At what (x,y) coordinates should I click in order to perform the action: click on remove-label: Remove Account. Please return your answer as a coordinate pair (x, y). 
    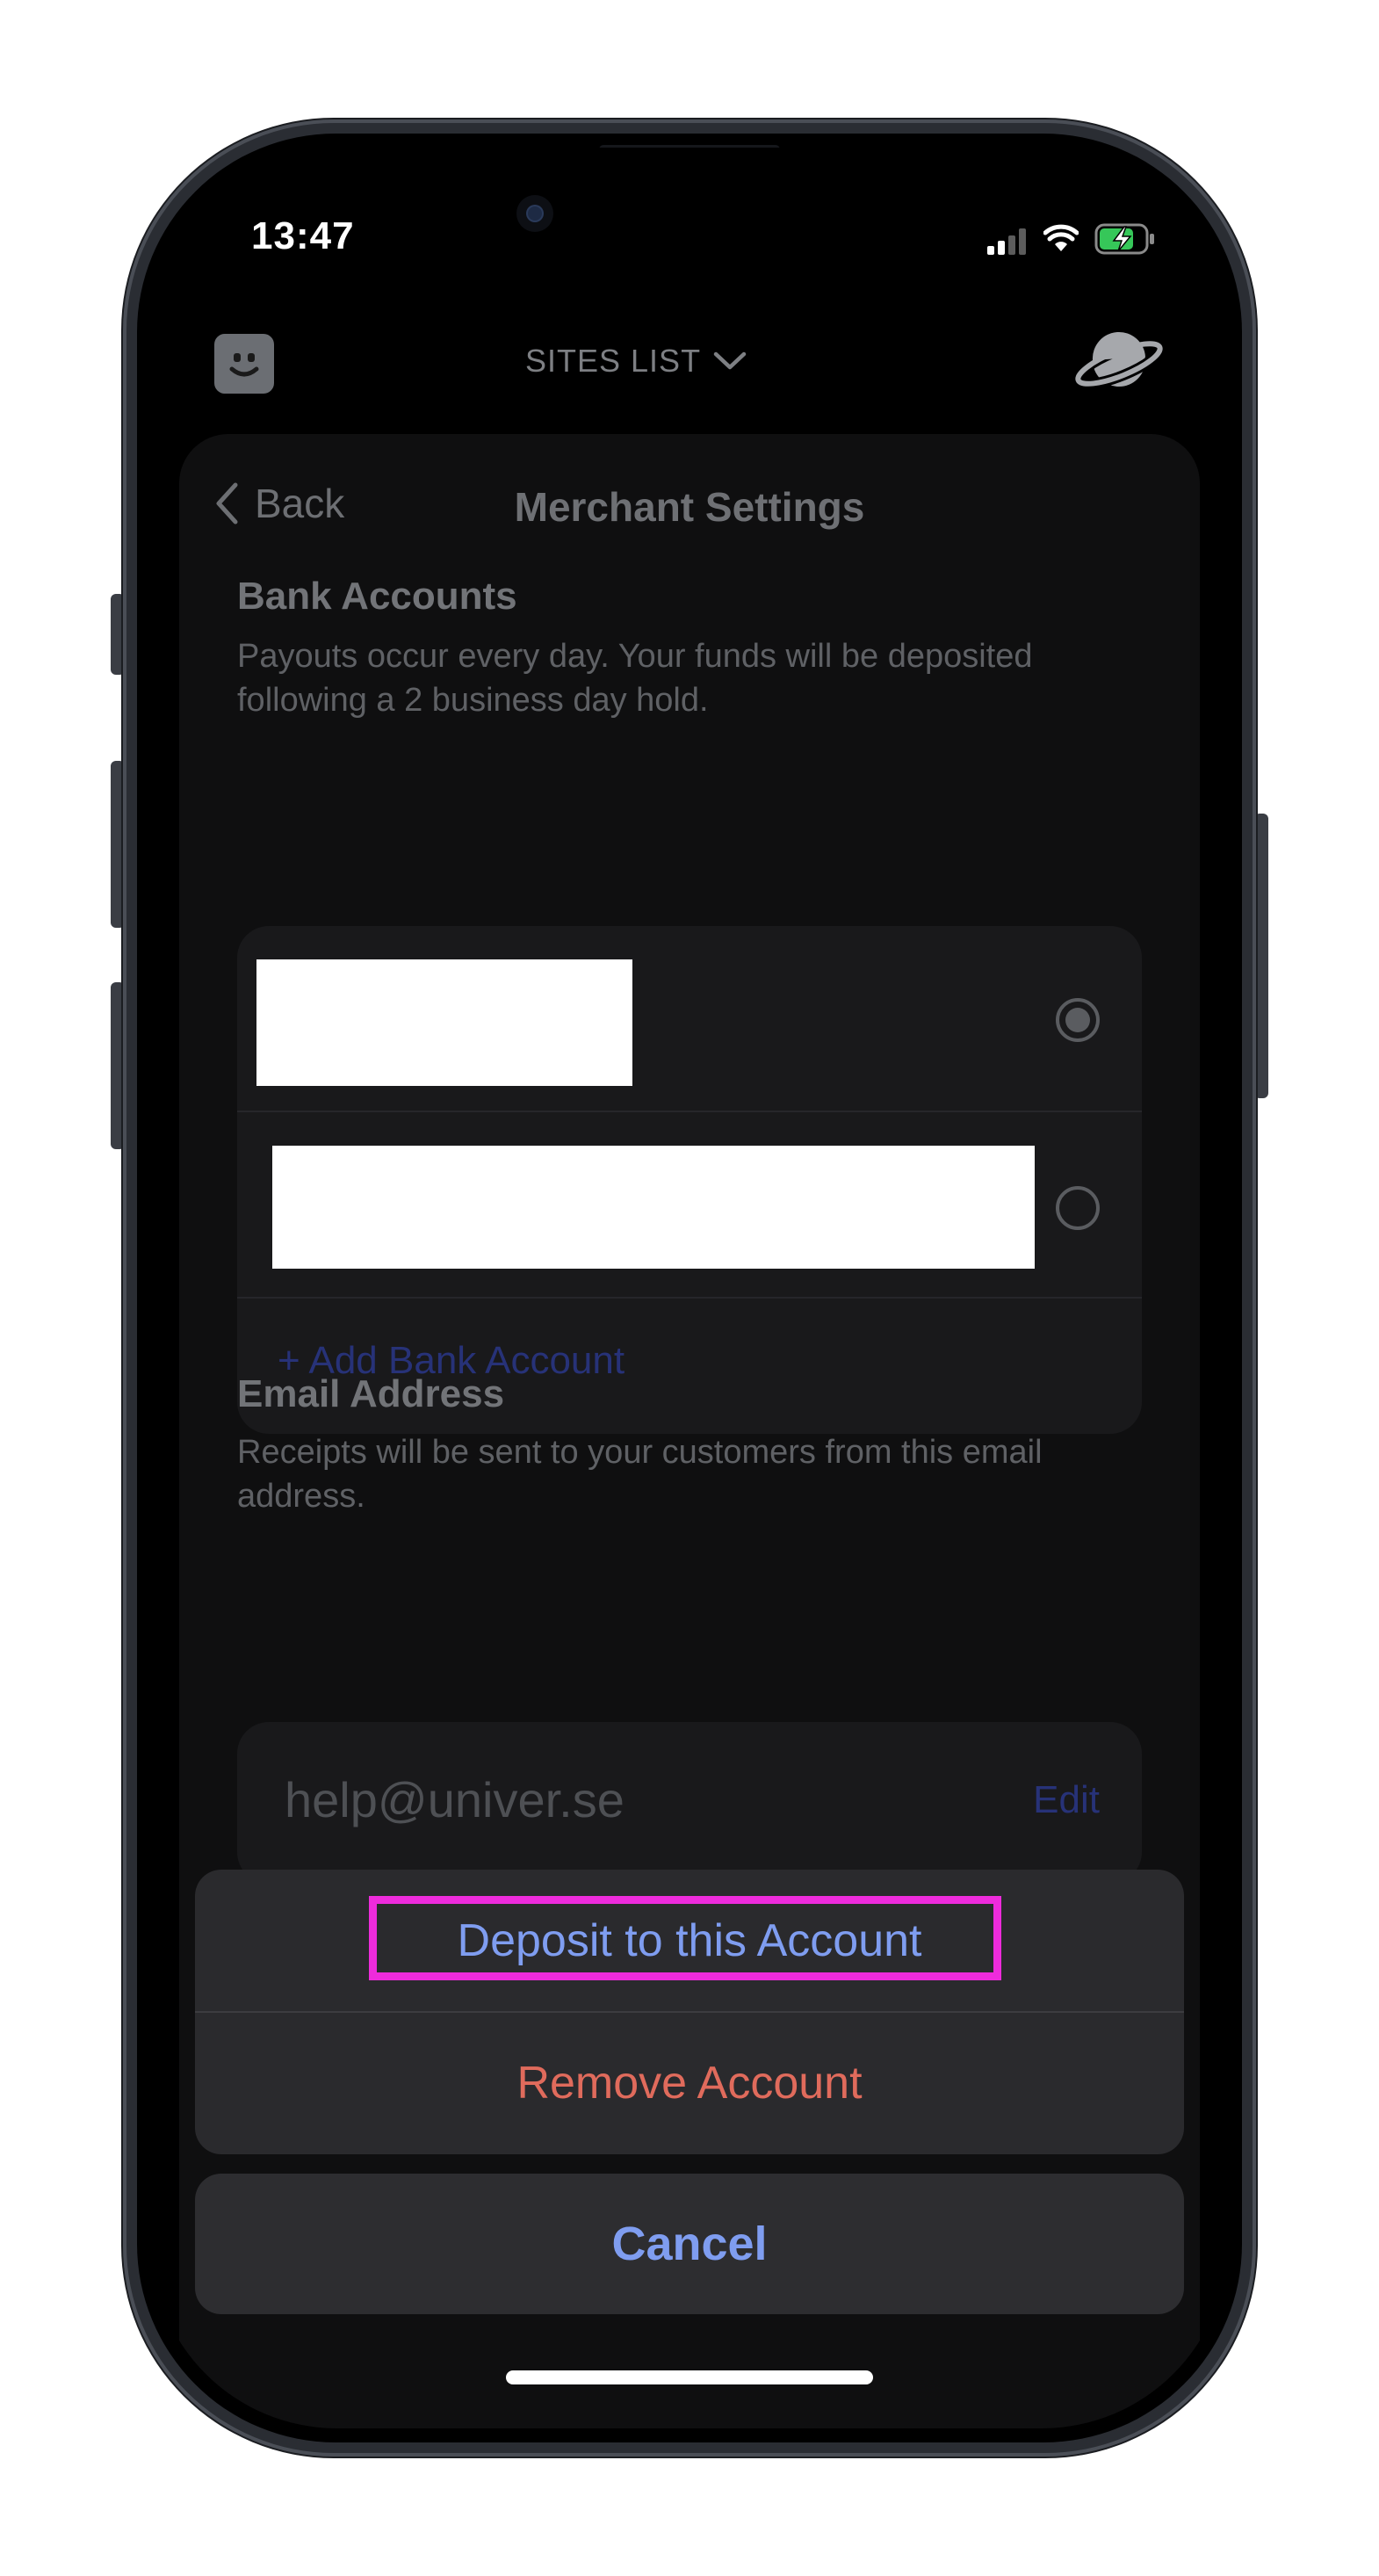
    Looking at the image, I should click on (689, 2083).